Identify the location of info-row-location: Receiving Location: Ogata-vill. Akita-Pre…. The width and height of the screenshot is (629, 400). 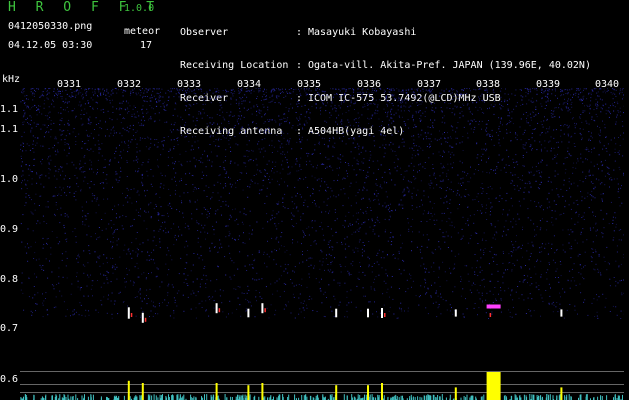
(385, 65).